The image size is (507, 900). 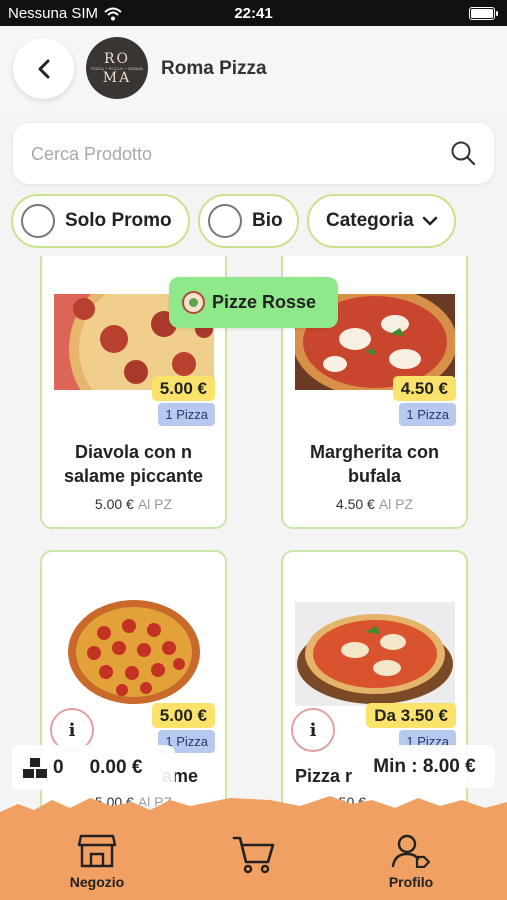 I want to click on category-section-badge: Pizze Rosse, so click(x=253, y=302).